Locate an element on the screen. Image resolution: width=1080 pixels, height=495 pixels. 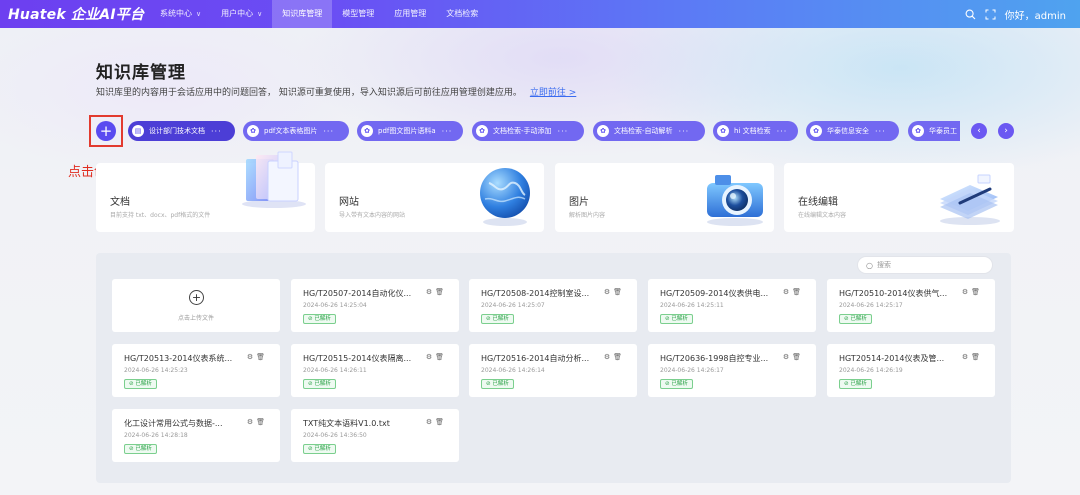
upload-file-card: + 点击上传文件 is located at coordinates (196, 305).